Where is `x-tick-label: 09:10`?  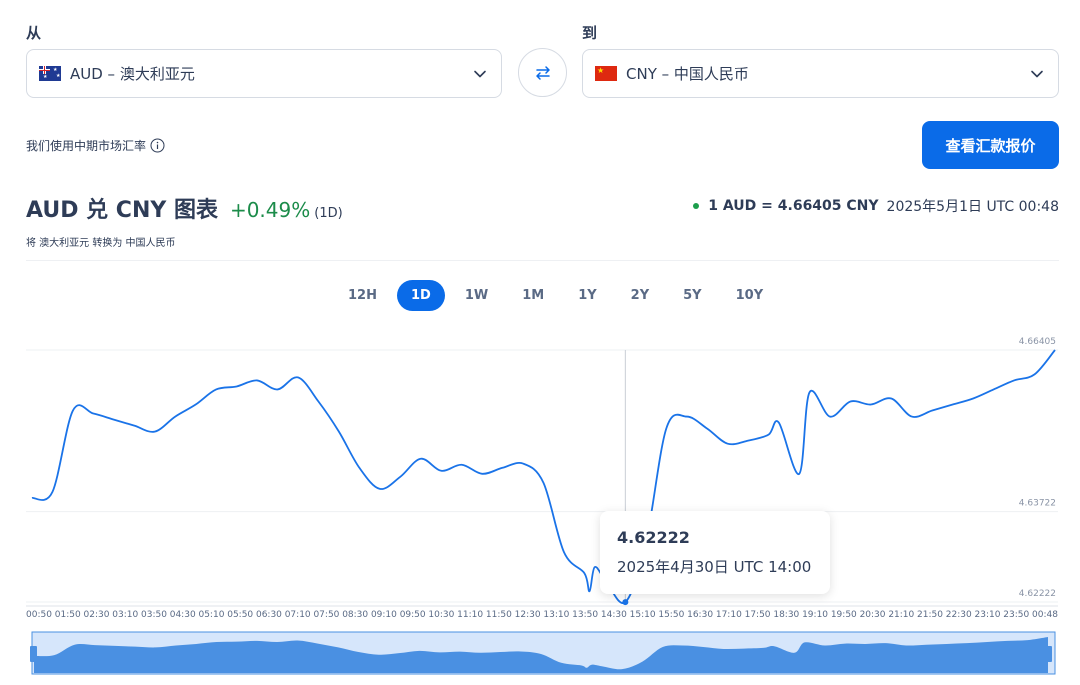
x-tick-label: 09:10 is located at coordinates (384, 615).